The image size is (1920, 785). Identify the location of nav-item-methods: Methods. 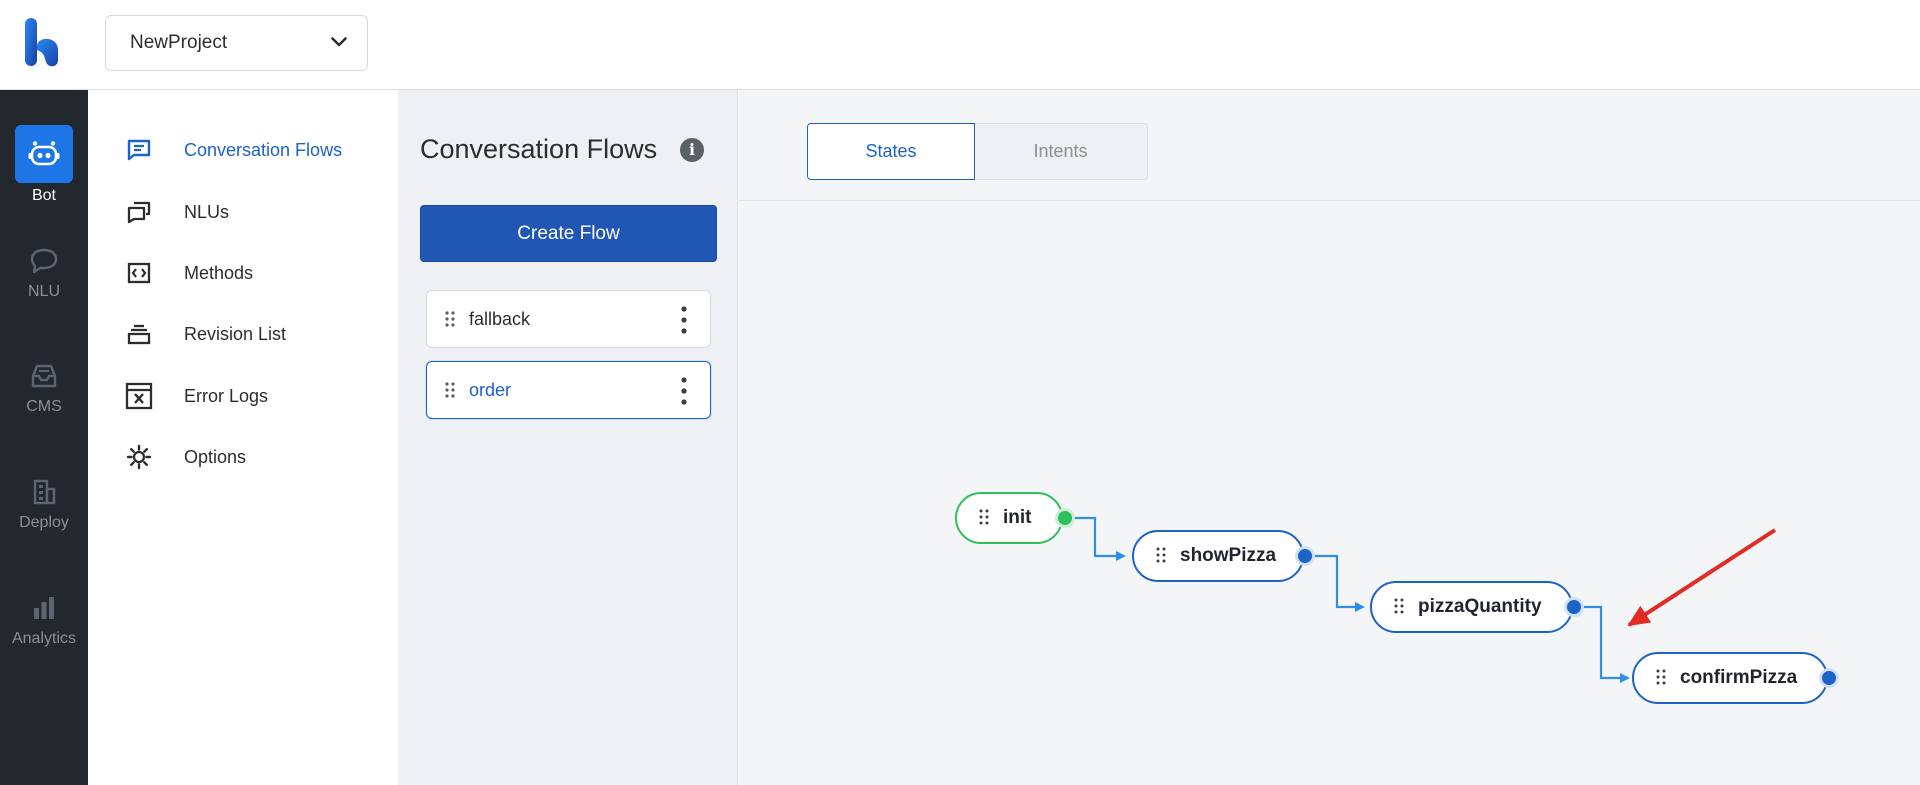
(188, 273).